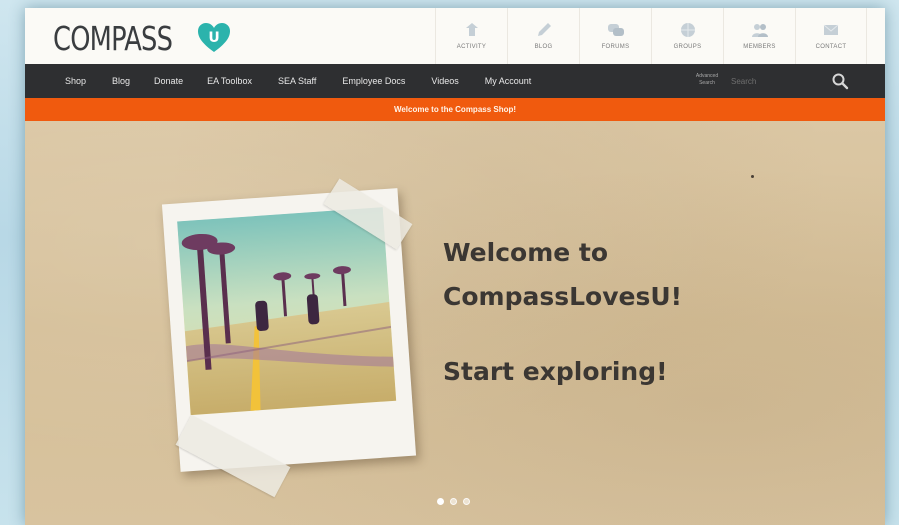  What do you see at coordinates (75, 81) in the screenshot?
I see `nav-link-shop: Shop` at bounding box center [75, 81].